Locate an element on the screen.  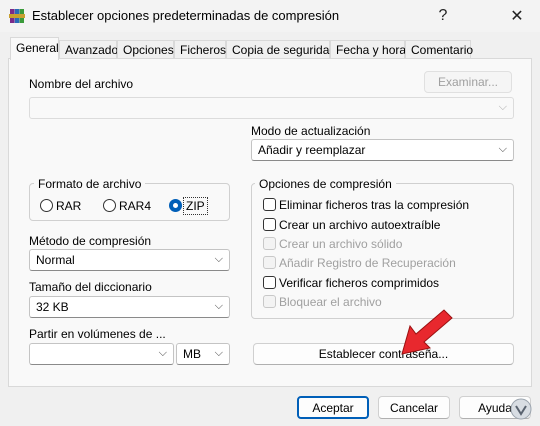
dictionary-size-select: 32 KB ⌵ is located at coordinates (129, 307).